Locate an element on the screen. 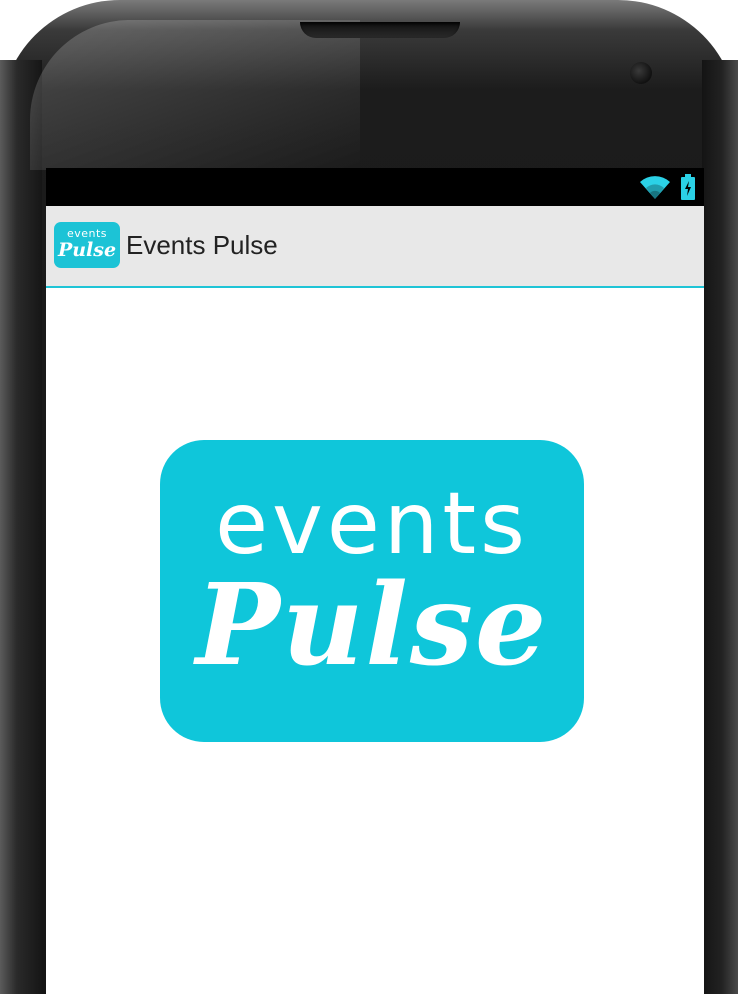 The height and width of the screenshot is (994, 738). wifi-icon is located at coordinates (655, 187).